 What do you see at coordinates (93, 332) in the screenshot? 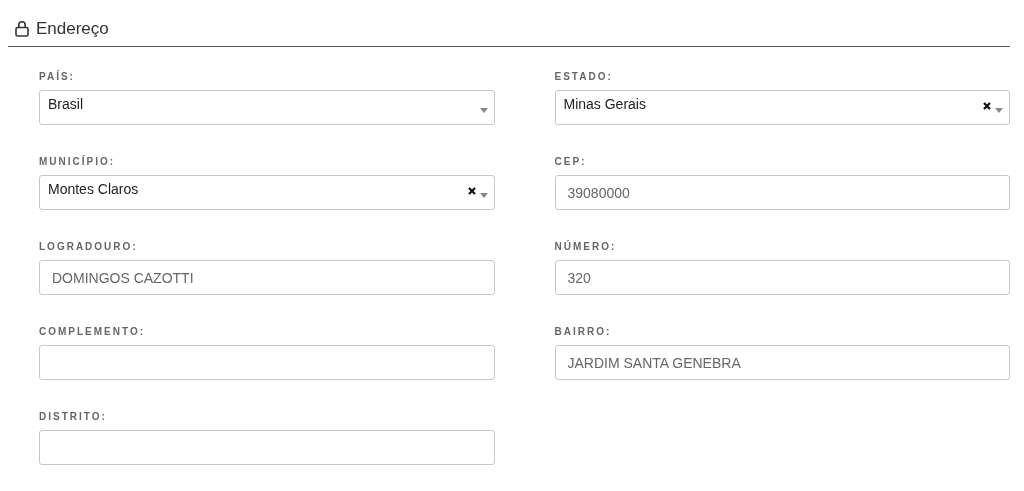
I see `field-label: COMPLEMENTO:` at bounding box center [93, 332].